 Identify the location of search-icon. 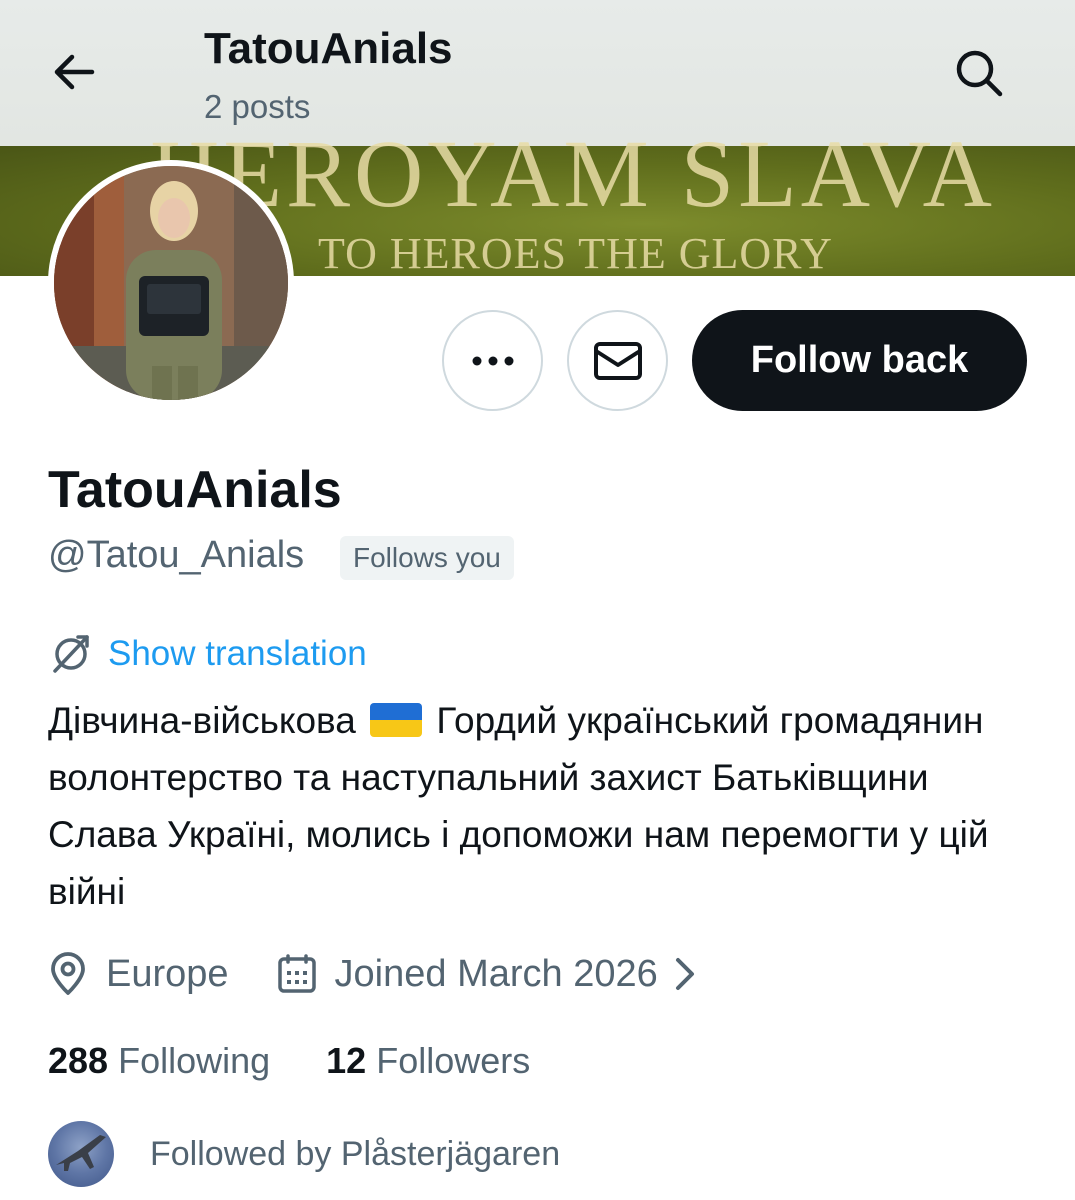
(979, 73).